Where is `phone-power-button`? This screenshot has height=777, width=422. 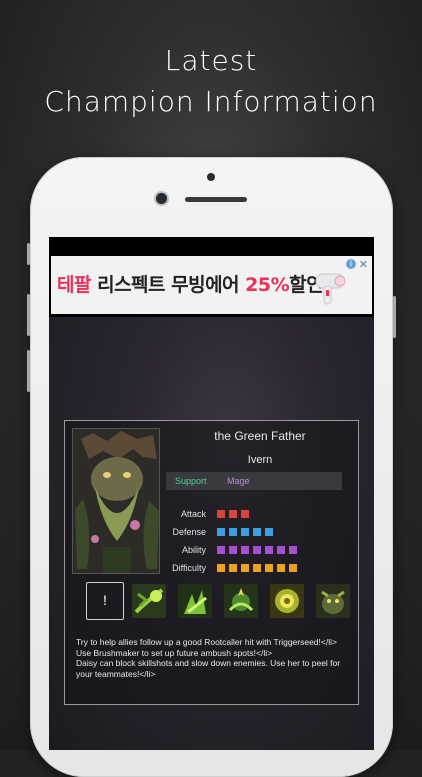
phone-power-button is located at coordinates (394, 317).